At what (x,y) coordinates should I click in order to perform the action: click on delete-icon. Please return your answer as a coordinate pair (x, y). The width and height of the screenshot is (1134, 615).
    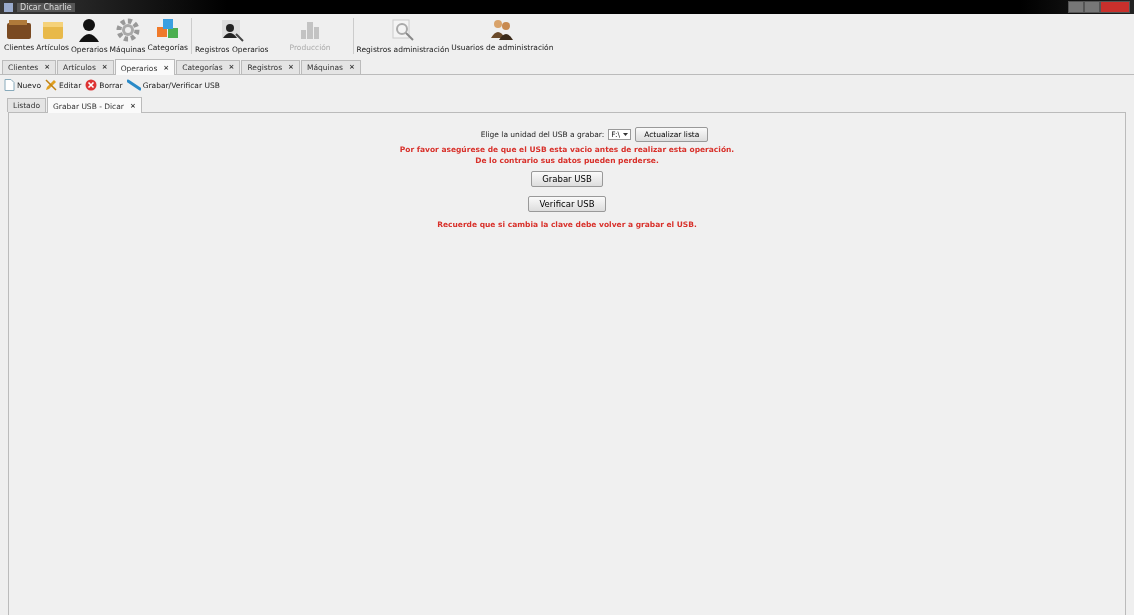
    Looking at the image, I should click on (91, 85).